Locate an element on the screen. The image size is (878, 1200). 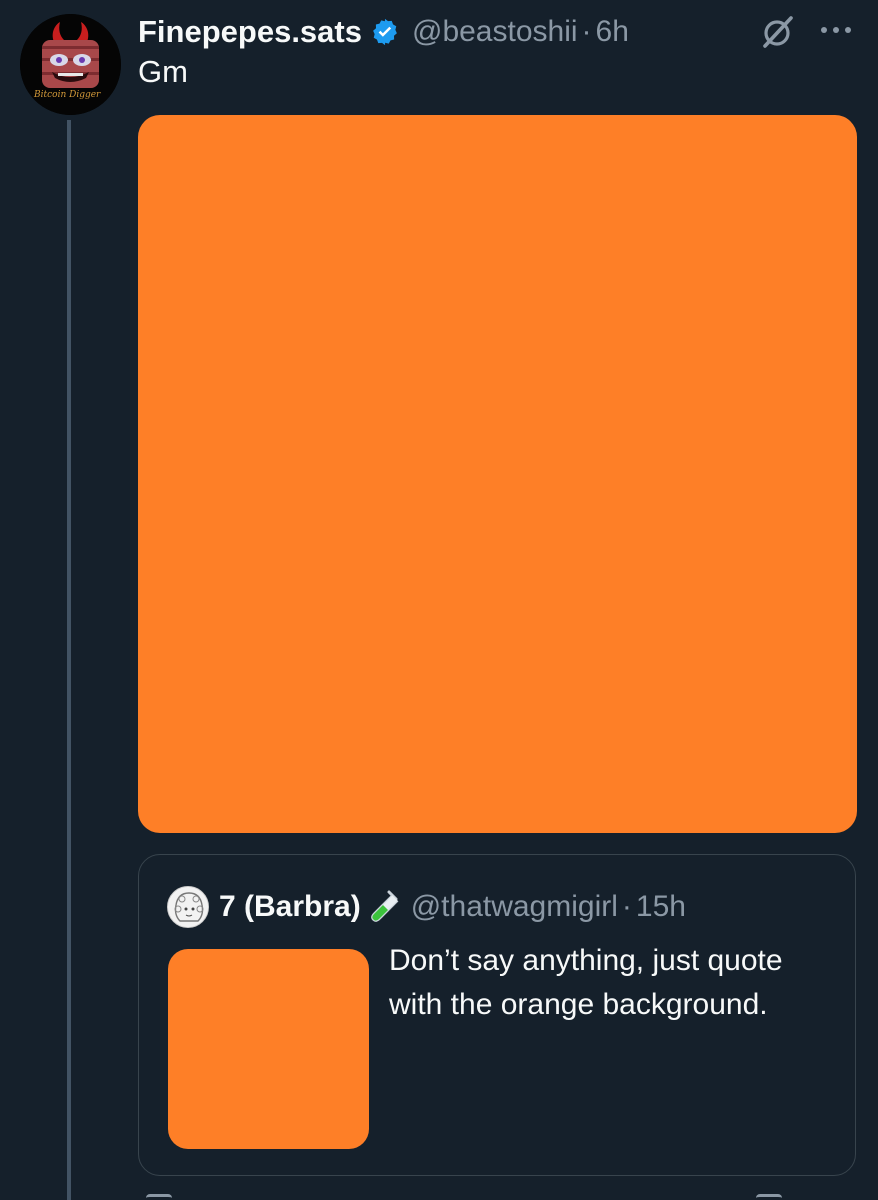
quote-handle: @thatwagmigirl is located at coordinates (514, 907).